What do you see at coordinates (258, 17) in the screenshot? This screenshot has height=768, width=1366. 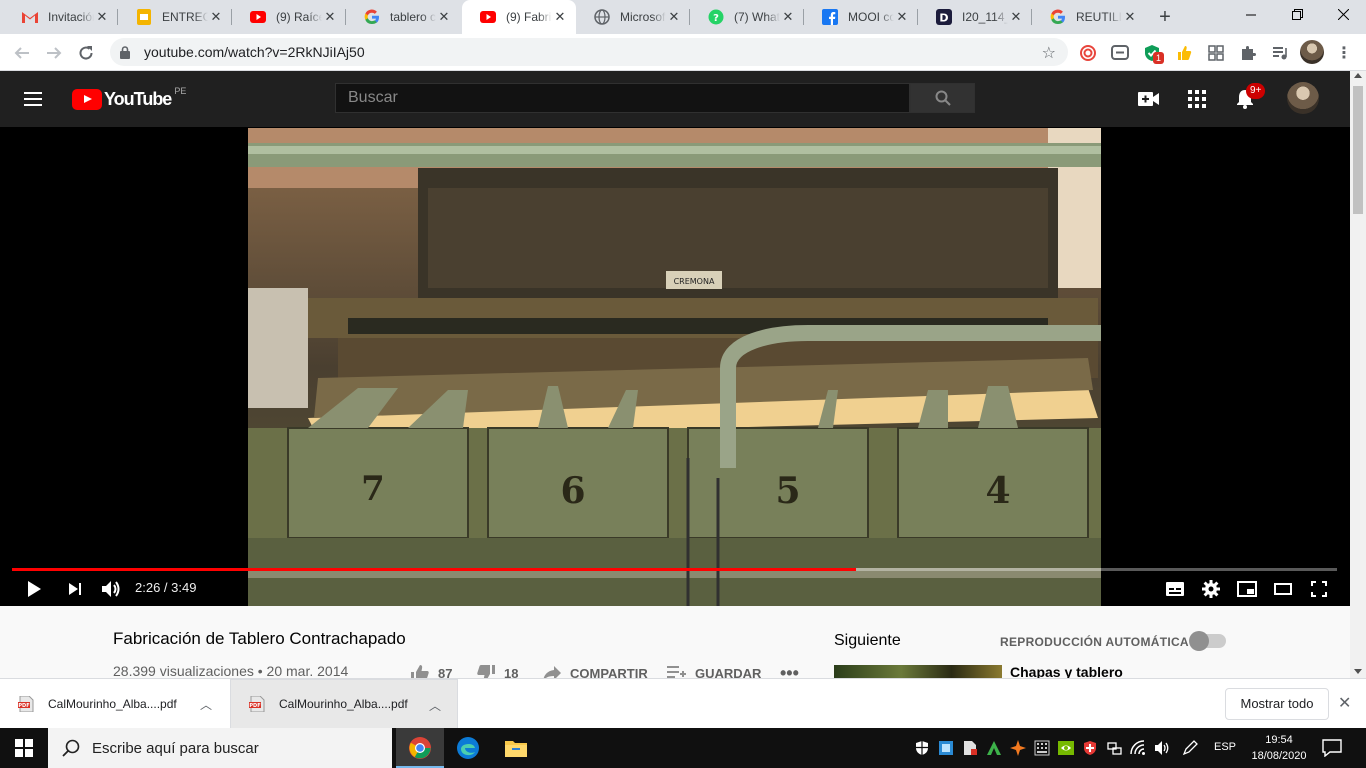 I see `youtube-icon` at bounding box center [258, 17].